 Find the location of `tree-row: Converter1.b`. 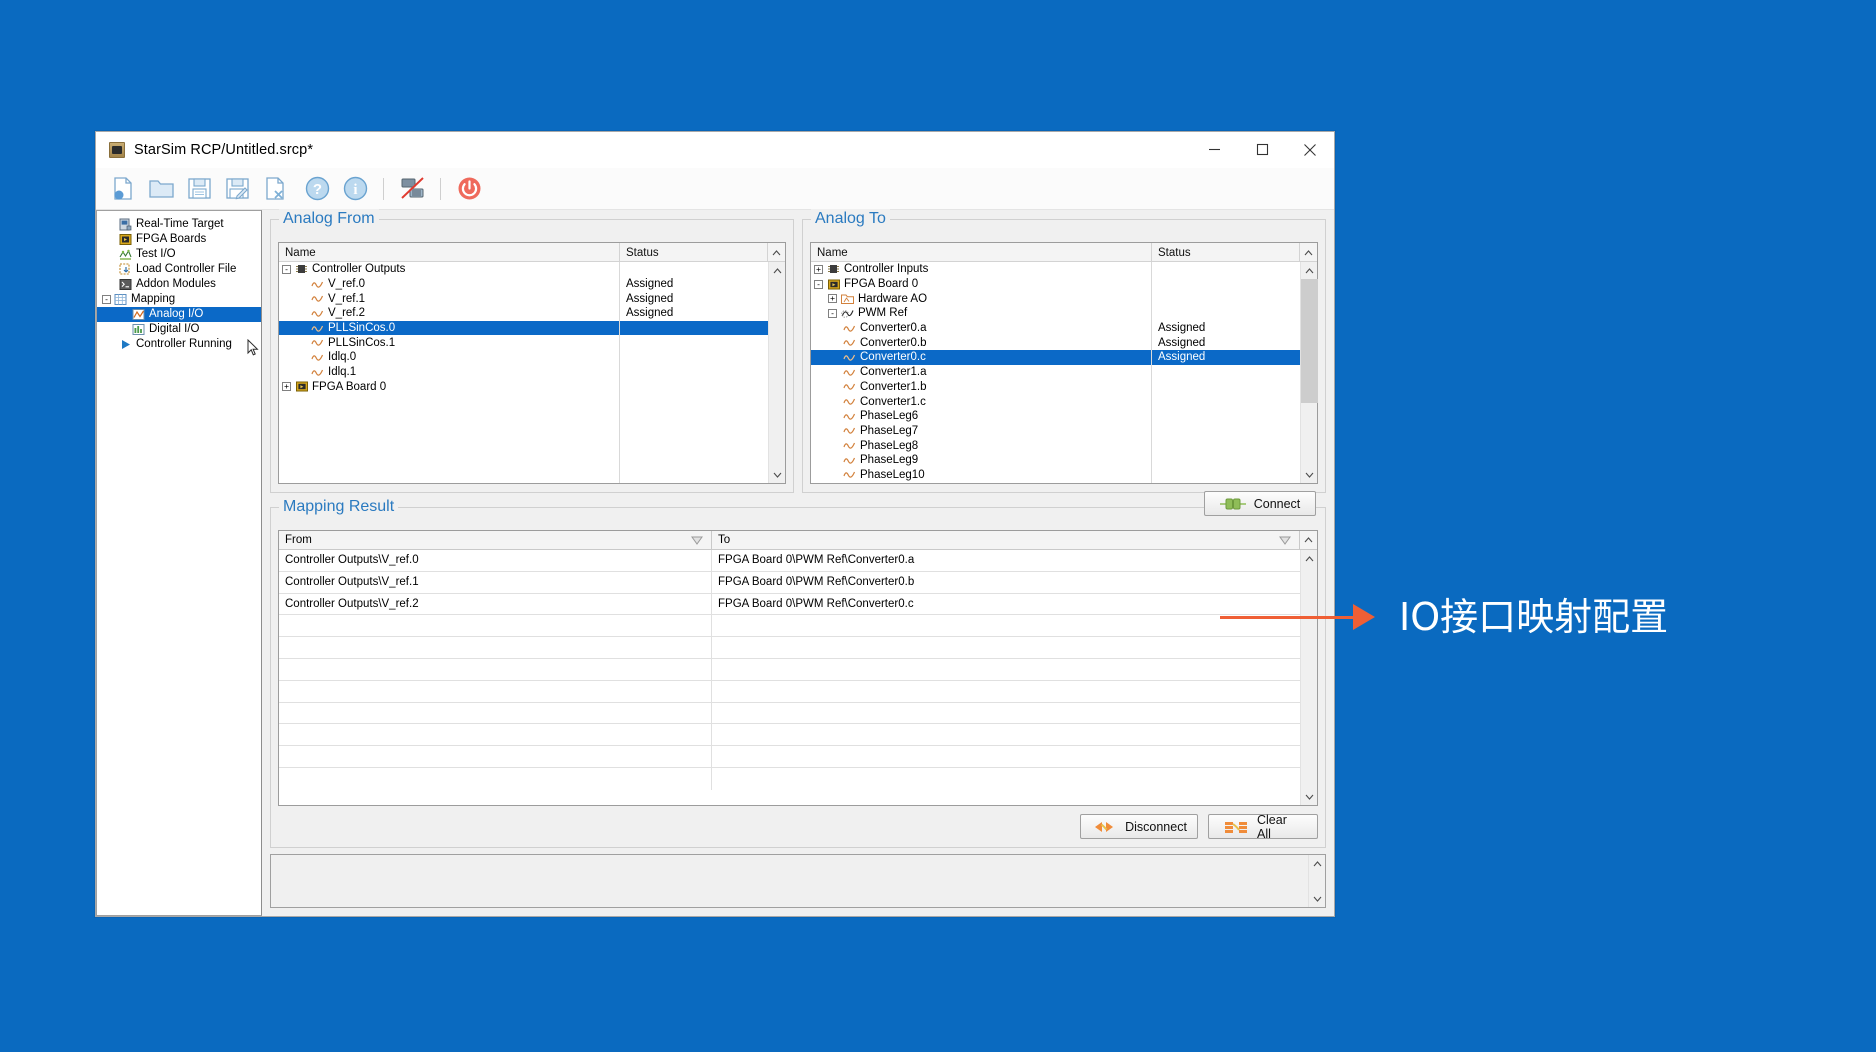

tree-row: Converter1.b is located at coordinates (1055, 387).